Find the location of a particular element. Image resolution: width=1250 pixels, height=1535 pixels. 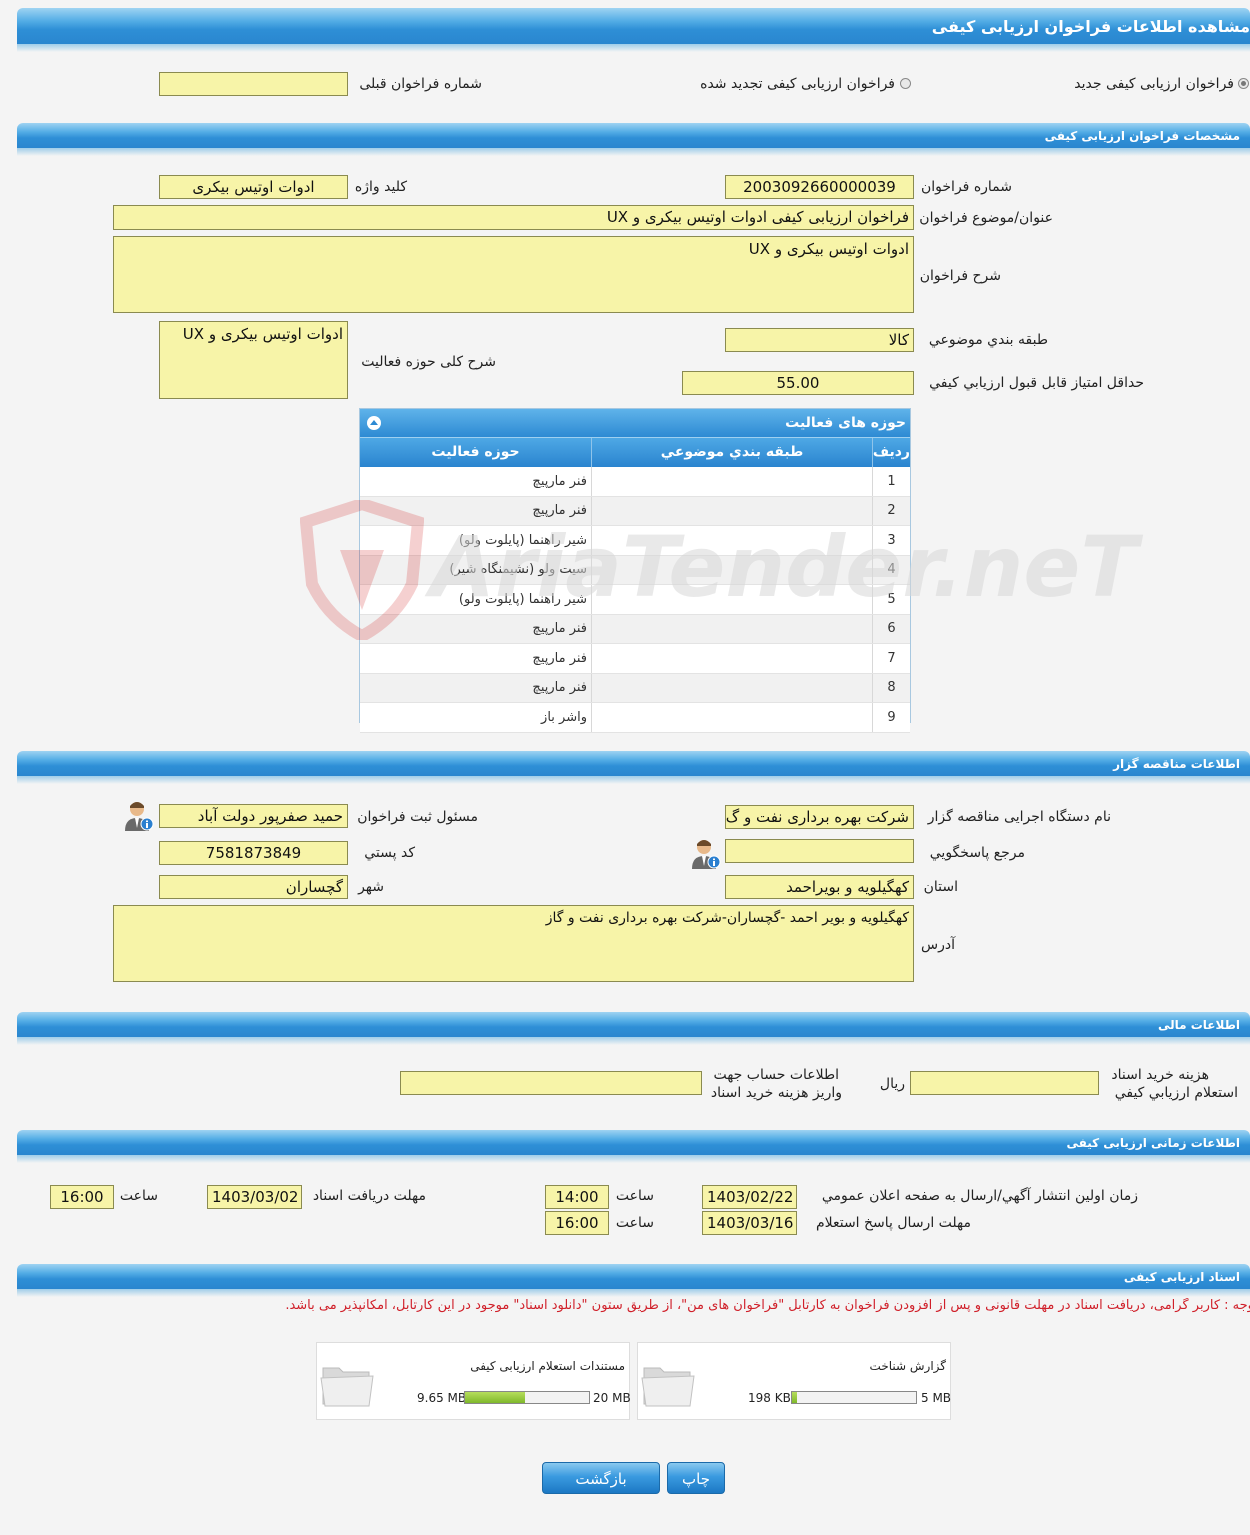

activity-desc-field: ادوات اوتیس بیکری و UX is located at coordinates (253, 360).